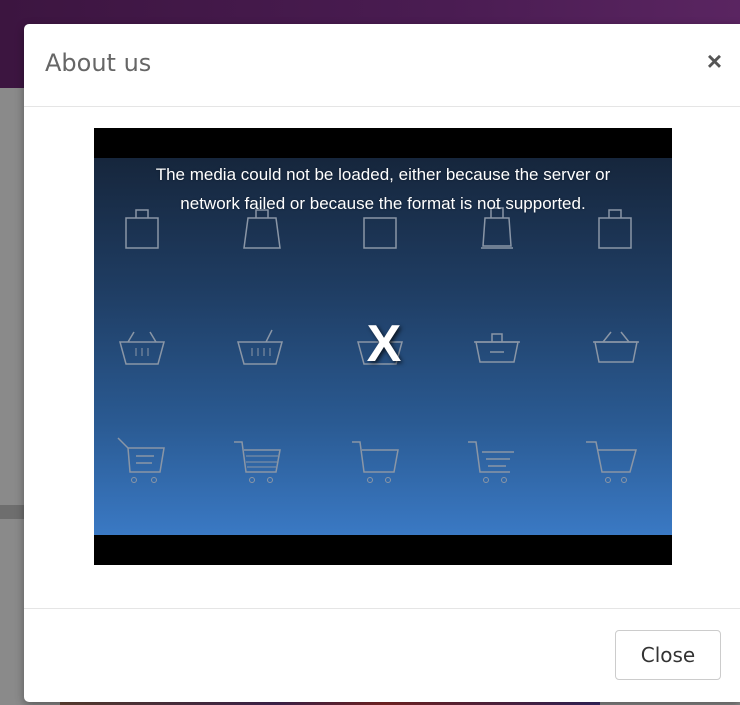 This screenshot has width=740, height=705. What do you see at coordinates (382, 65) in the screenshot?
I see `modal-header: About us ×` at bounding box center [382, 65].